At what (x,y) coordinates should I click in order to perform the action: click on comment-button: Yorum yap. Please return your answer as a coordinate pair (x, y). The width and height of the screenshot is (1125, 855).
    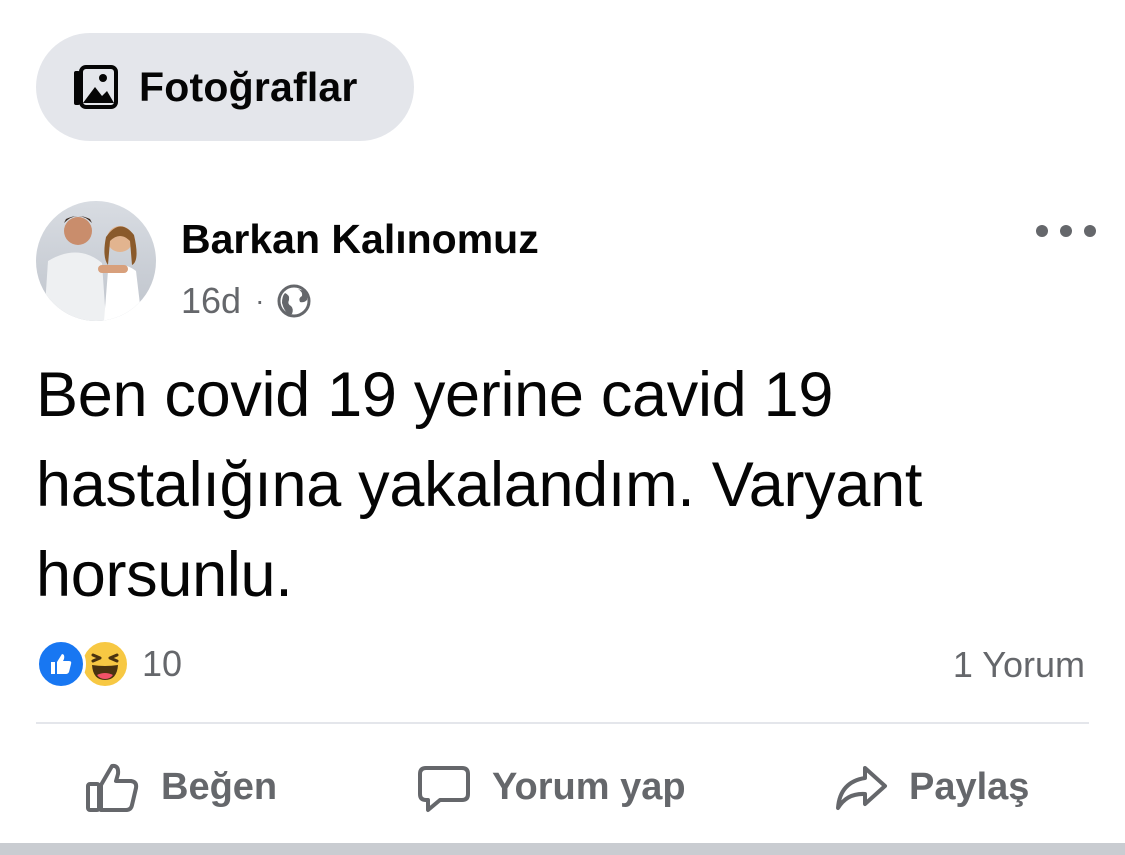
    Looking at the image, I should click on (550, 787).